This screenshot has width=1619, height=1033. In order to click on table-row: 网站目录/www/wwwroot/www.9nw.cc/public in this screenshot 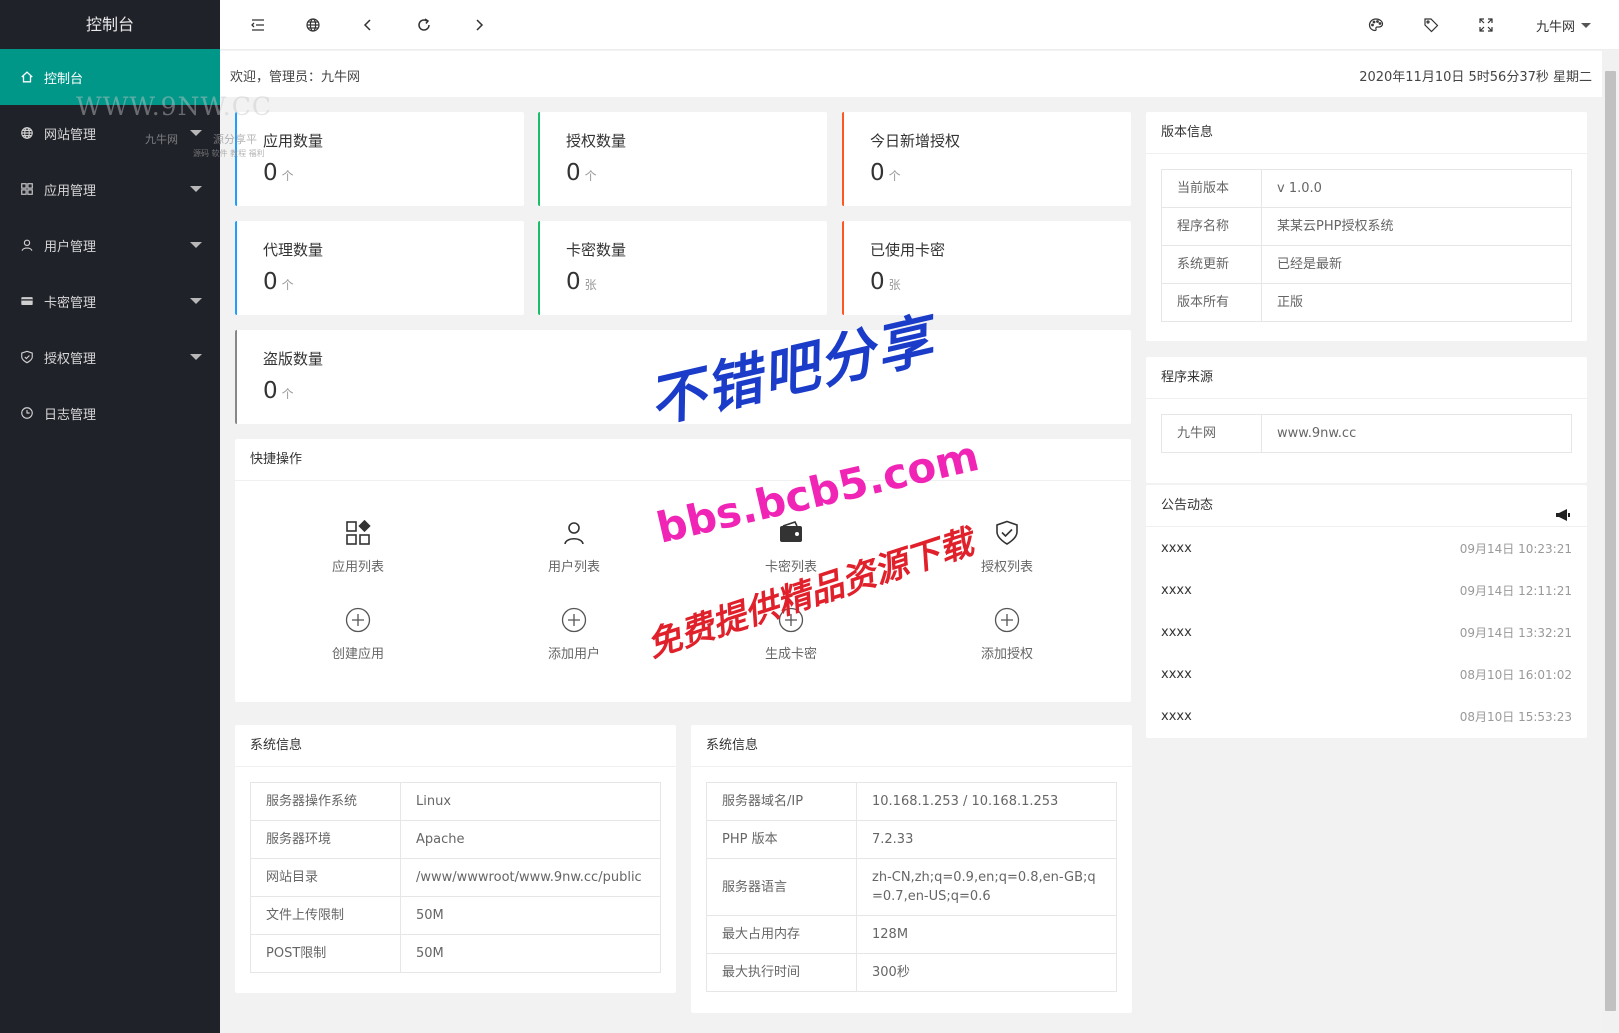, I will do `click(455, 877)`.